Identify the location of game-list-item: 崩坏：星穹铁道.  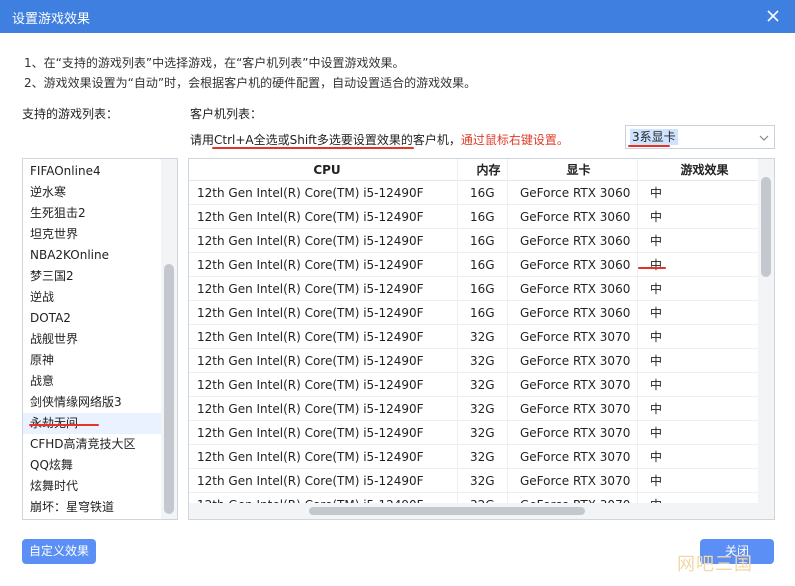
(92, 507).